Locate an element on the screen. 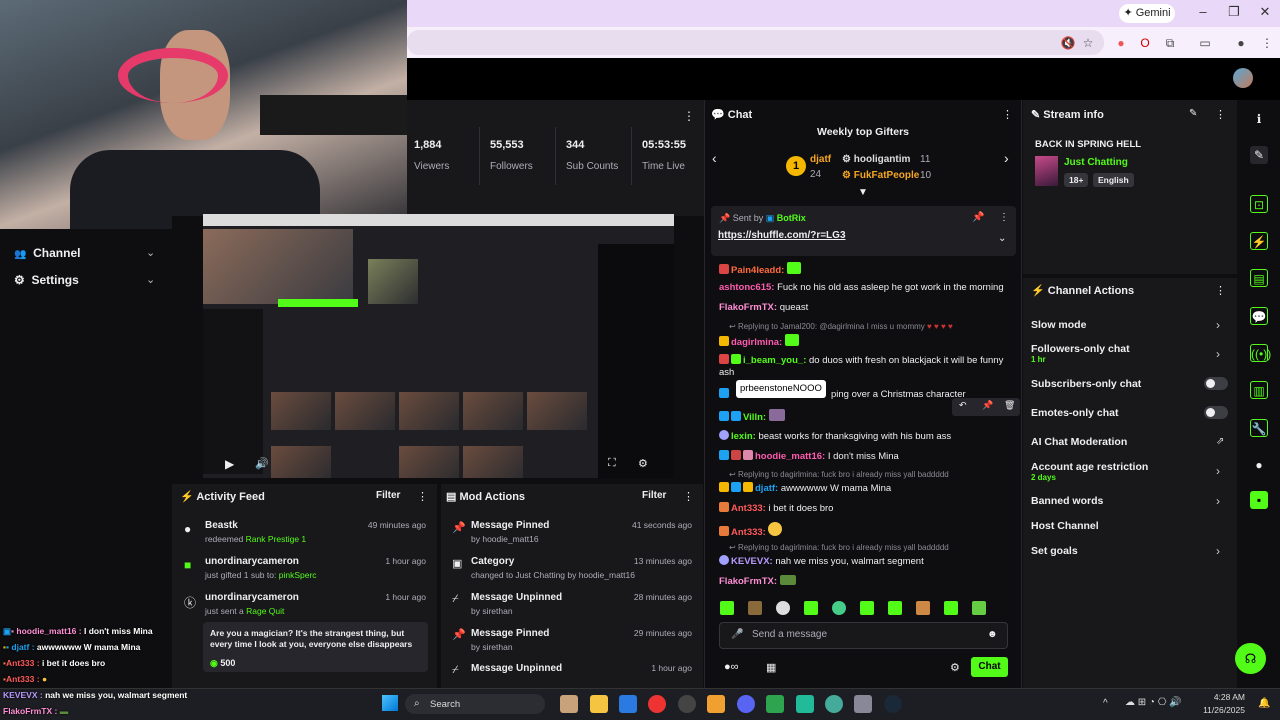 This screenshot has width=1280, height=720. file-explorer-icon is located at coordinates (599, 704).